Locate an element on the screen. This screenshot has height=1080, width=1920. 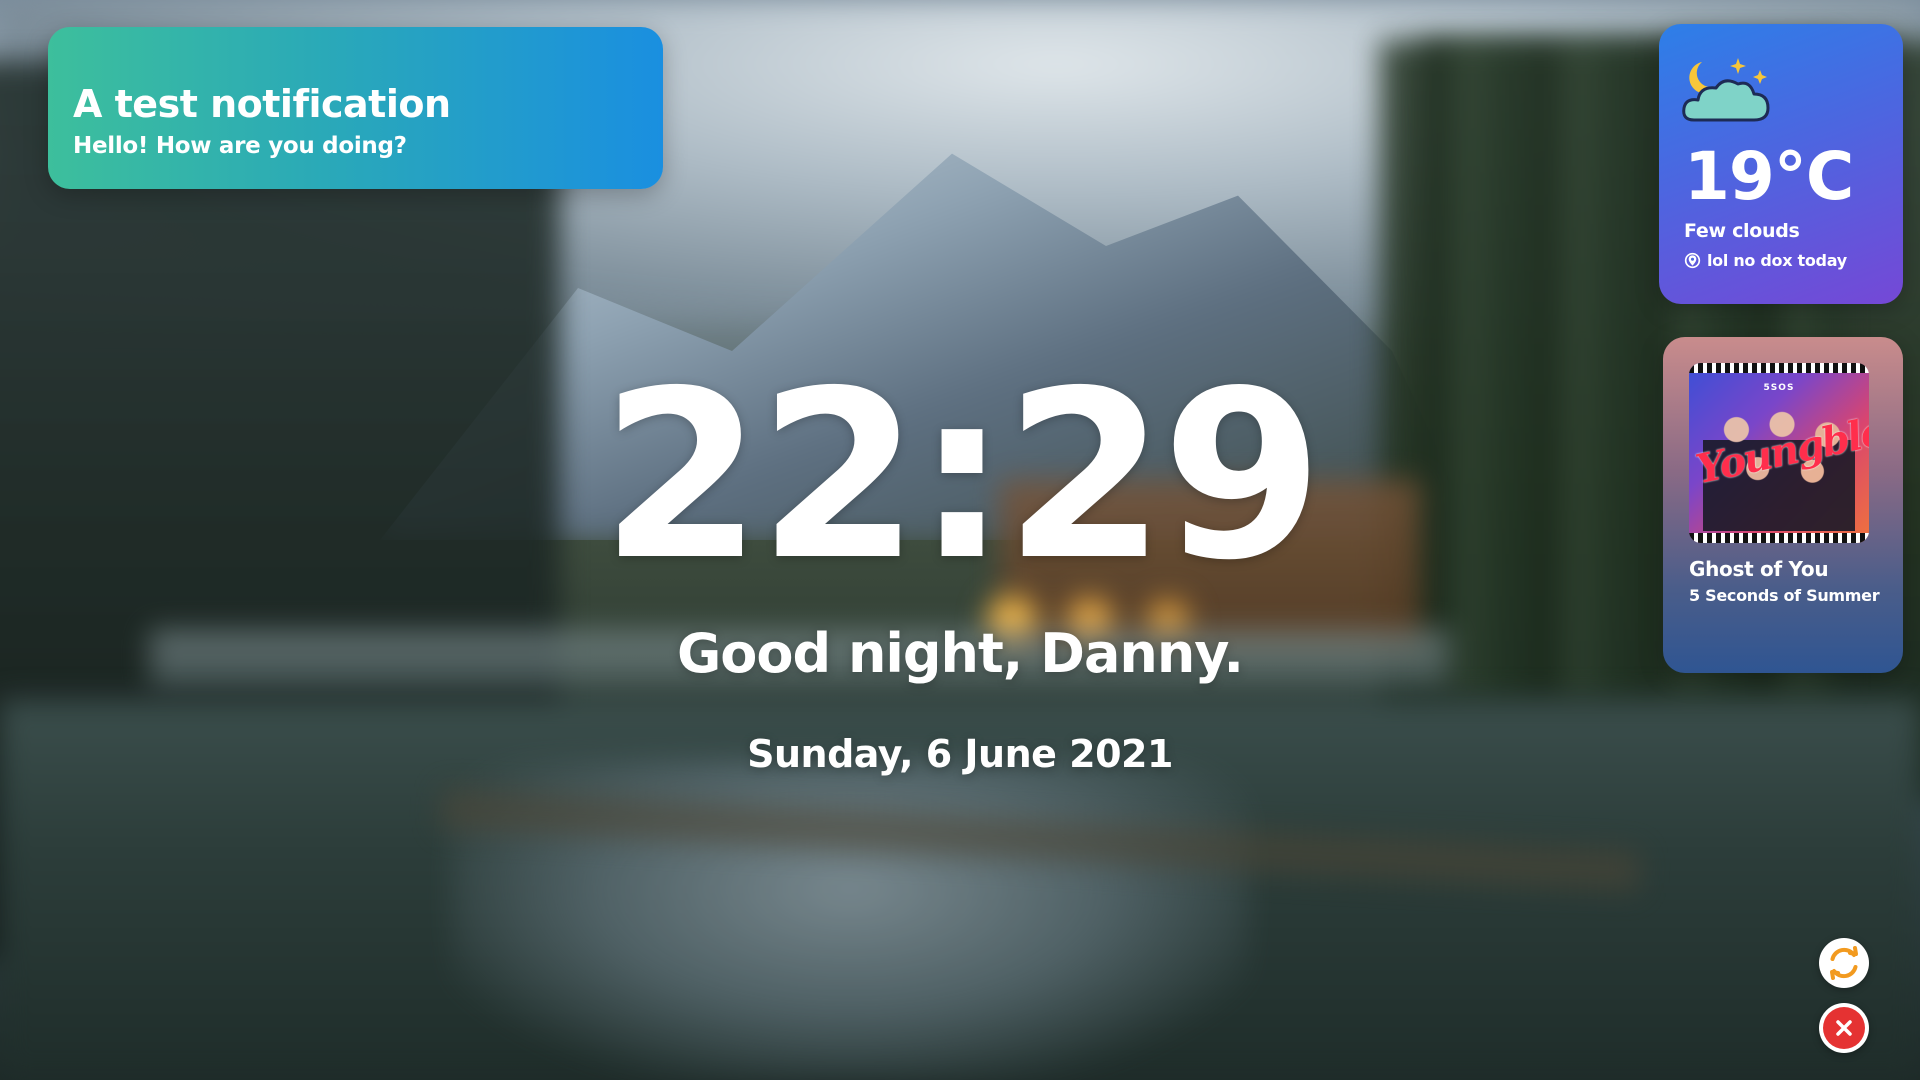
location-pin-icon is located at coordinates (1692, 260).